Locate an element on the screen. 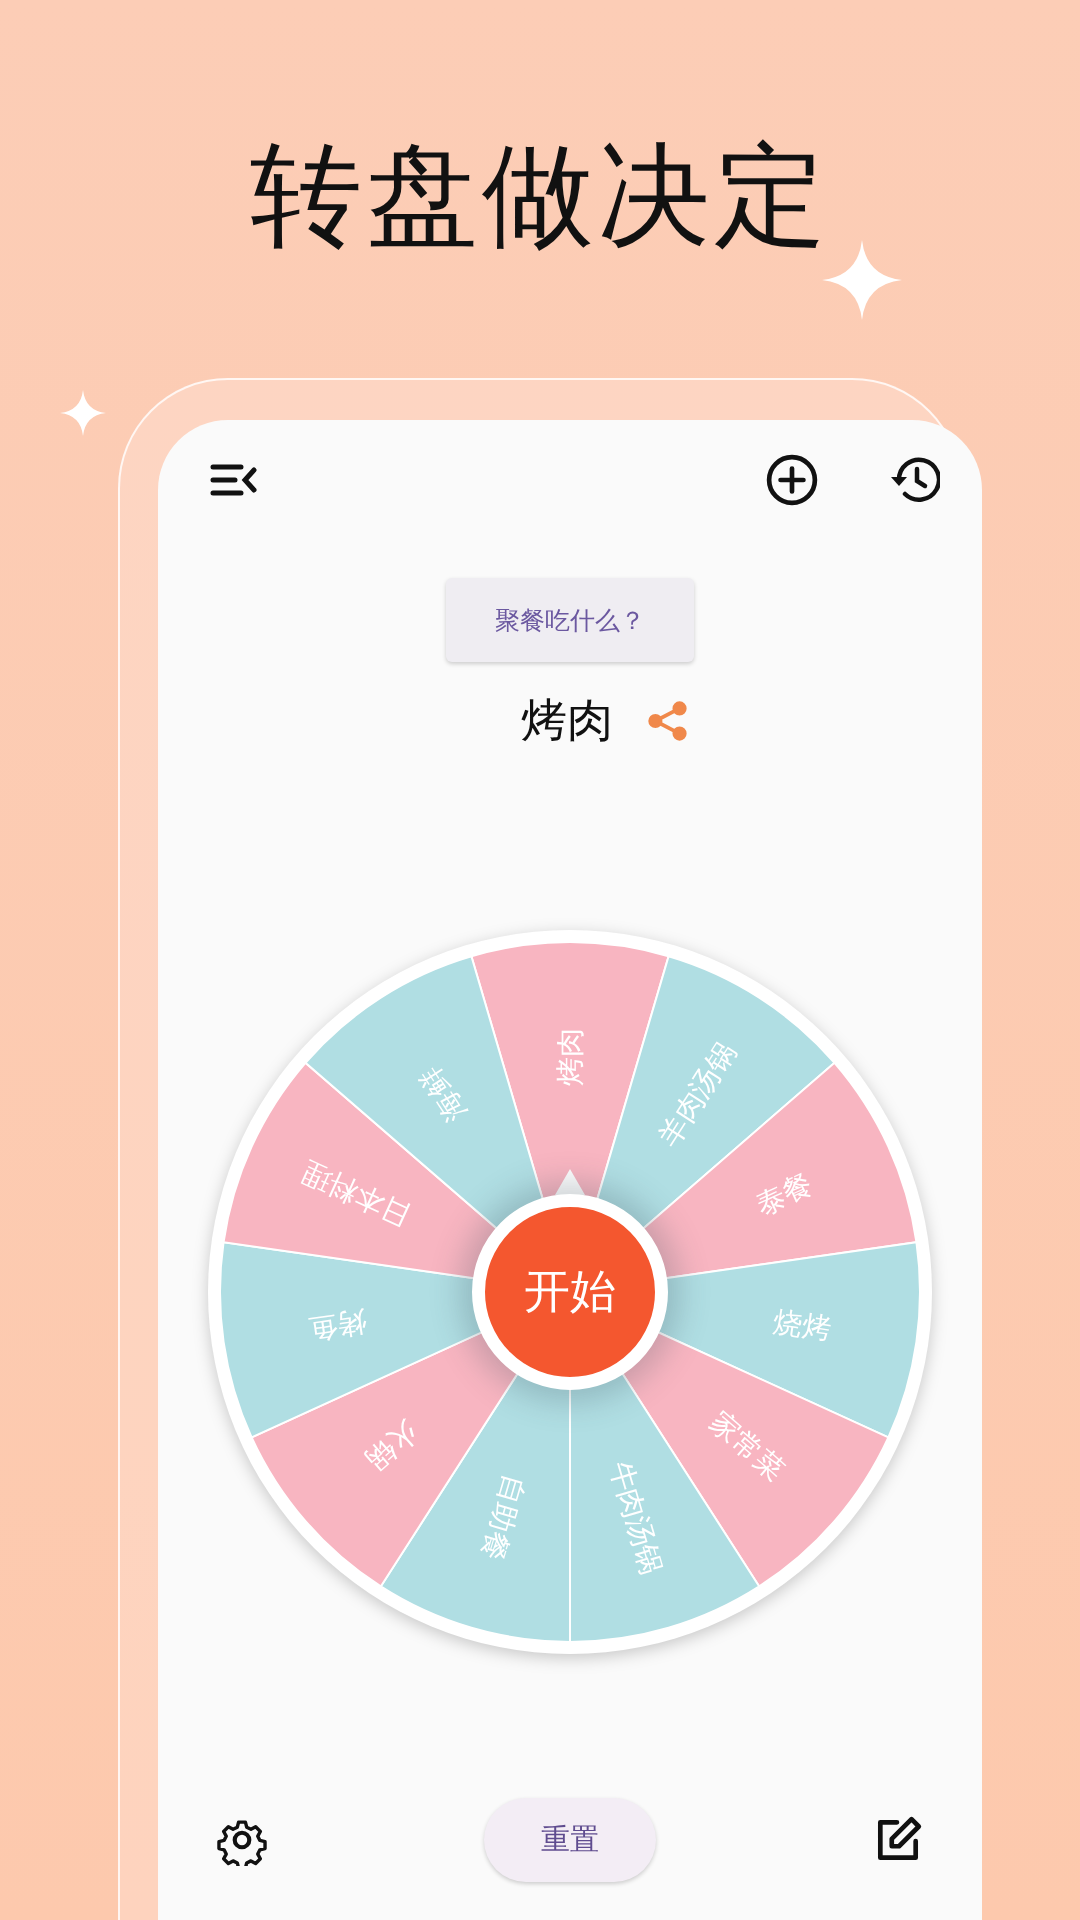 The height and width of the screenshot is (1920, 1080). pointer-icon is located at coordinates (570, 1182).